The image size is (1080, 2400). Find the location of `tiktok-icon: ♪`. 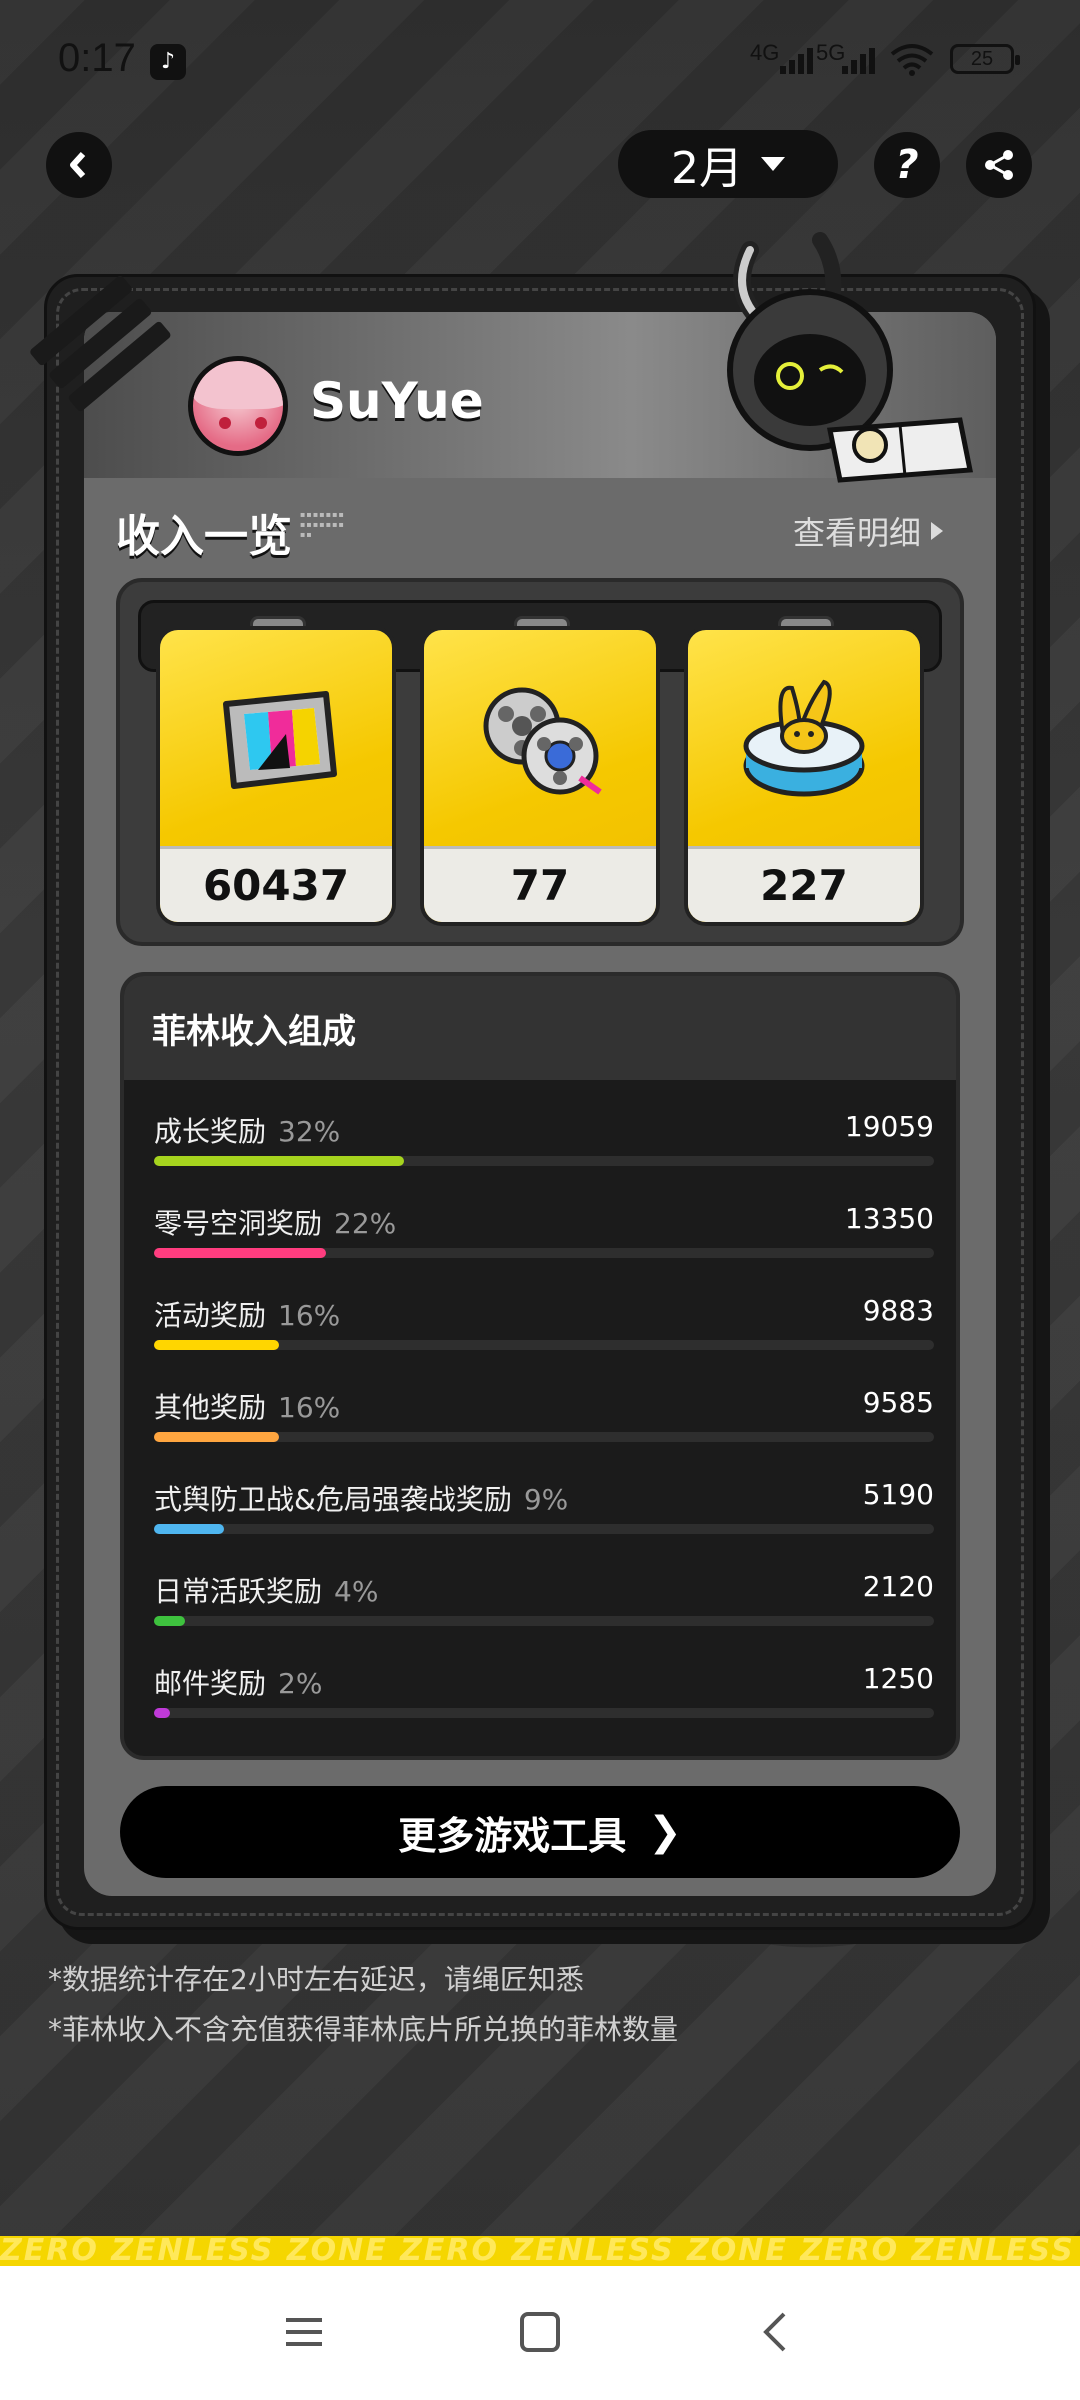

tiktok-icon: ♪ is located at coordinates (168, 62).